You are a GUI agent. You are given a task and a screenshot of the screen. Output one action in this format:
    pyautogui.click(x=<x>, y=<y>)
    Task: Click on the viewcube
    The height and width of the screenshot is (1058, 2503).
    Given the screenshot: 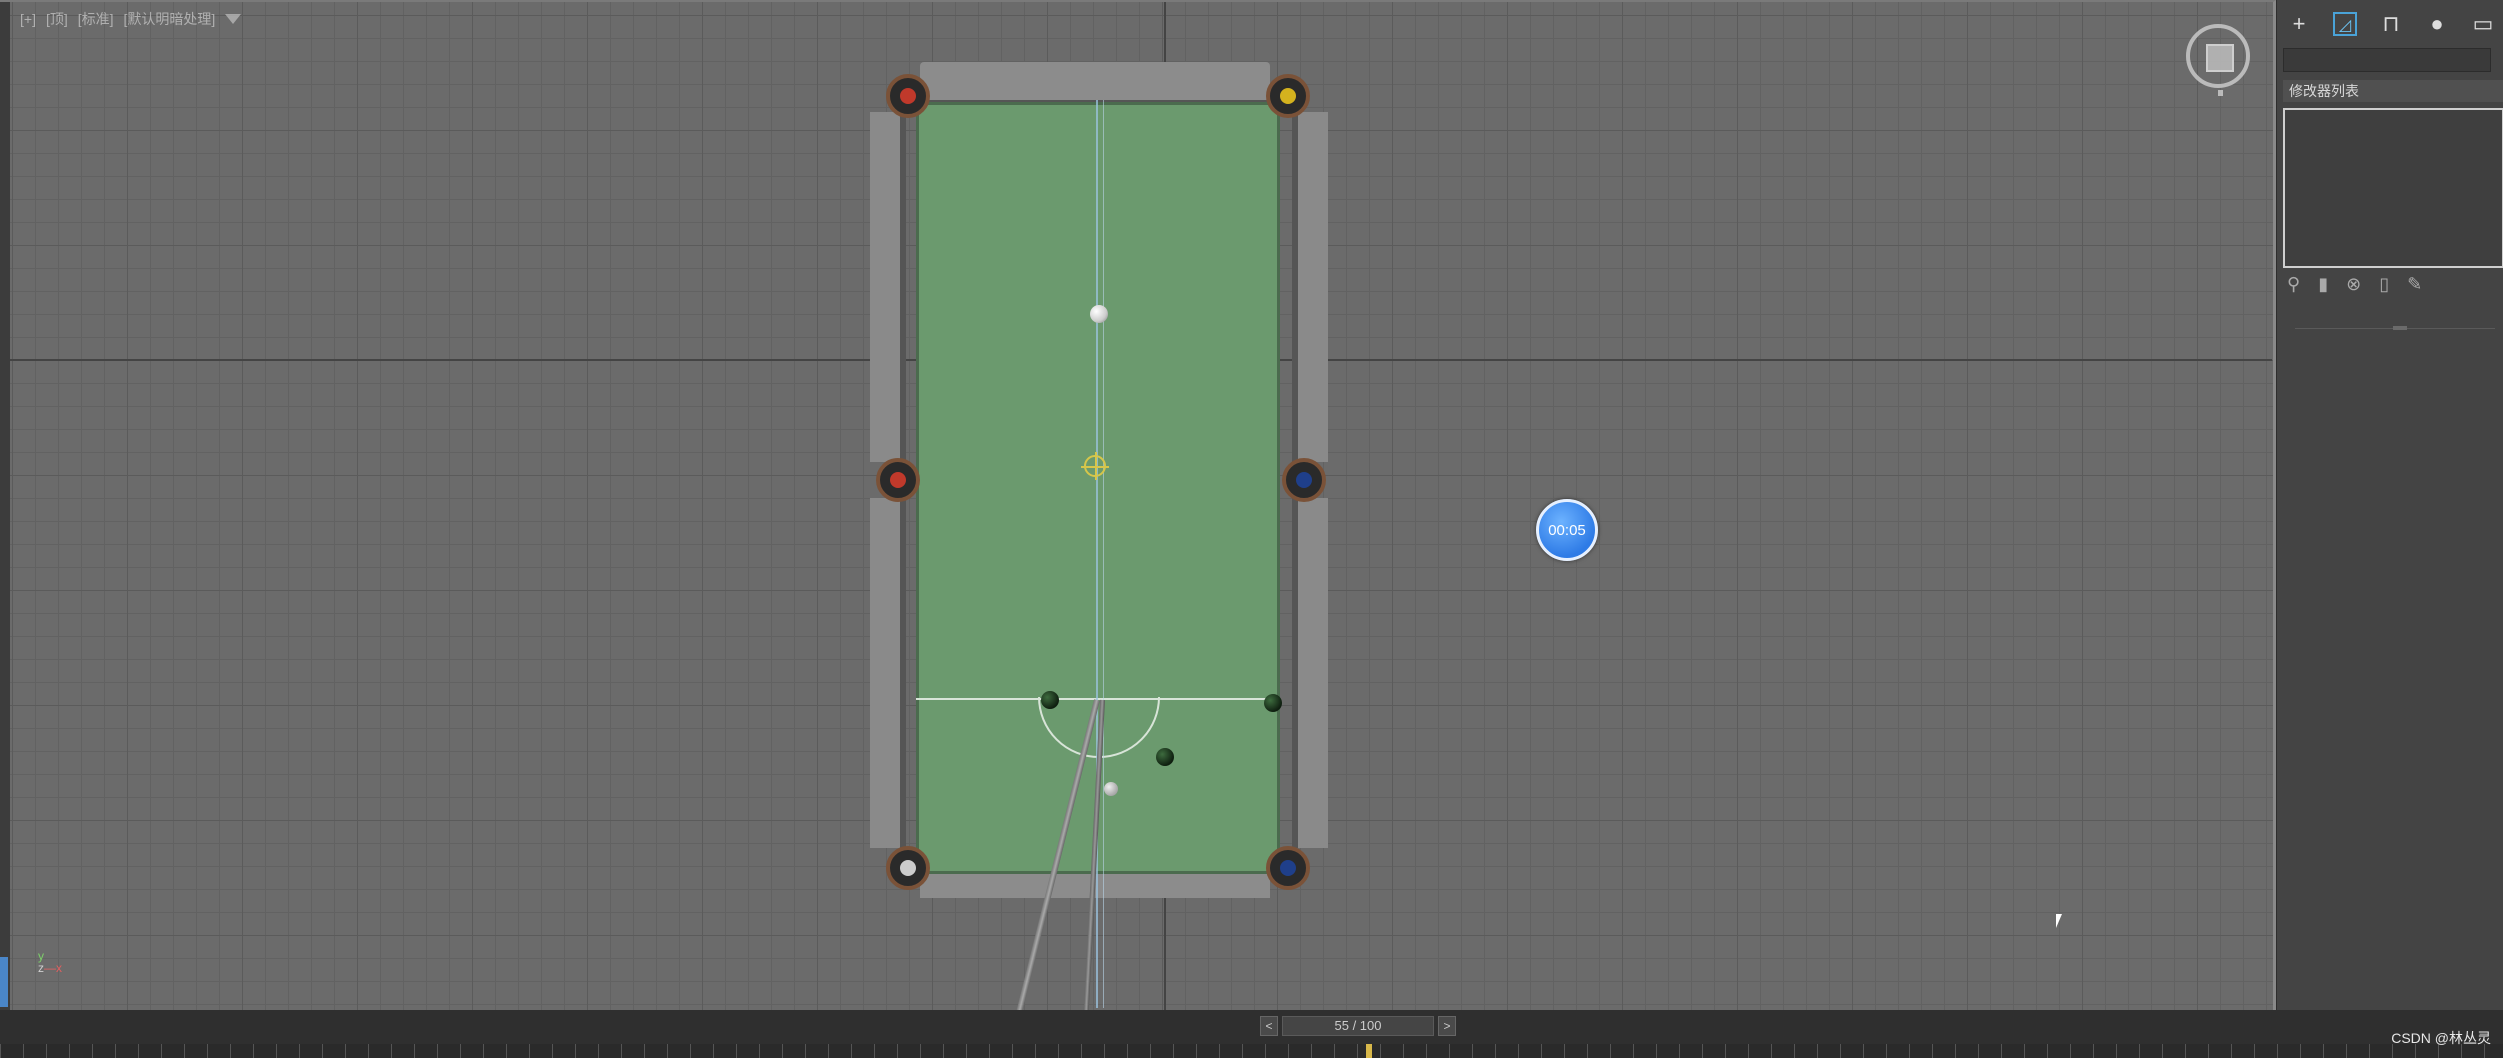 What is the action you would take?
    pyautogui.click(x=2218, y=60)
    